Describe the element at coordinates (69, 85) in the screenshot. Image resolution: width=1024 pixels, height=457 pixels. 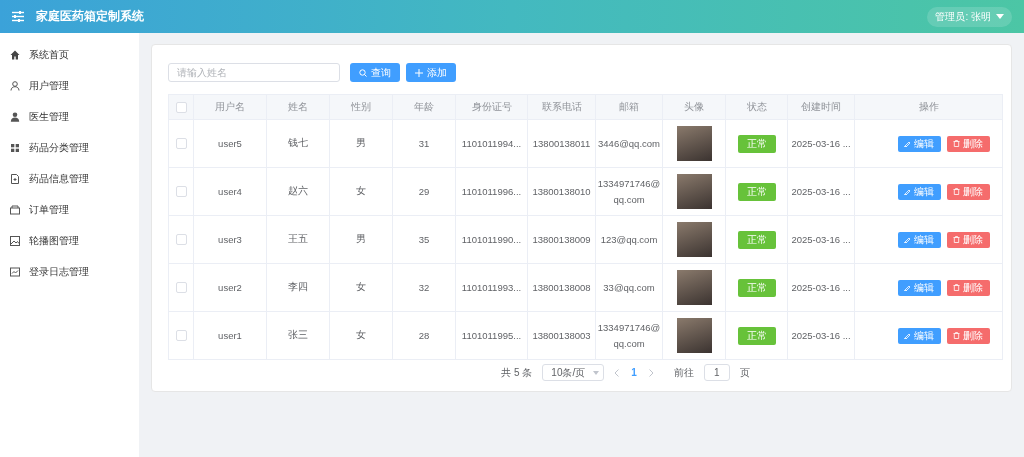
I see `sidebar-item: 用户管理` at that location.